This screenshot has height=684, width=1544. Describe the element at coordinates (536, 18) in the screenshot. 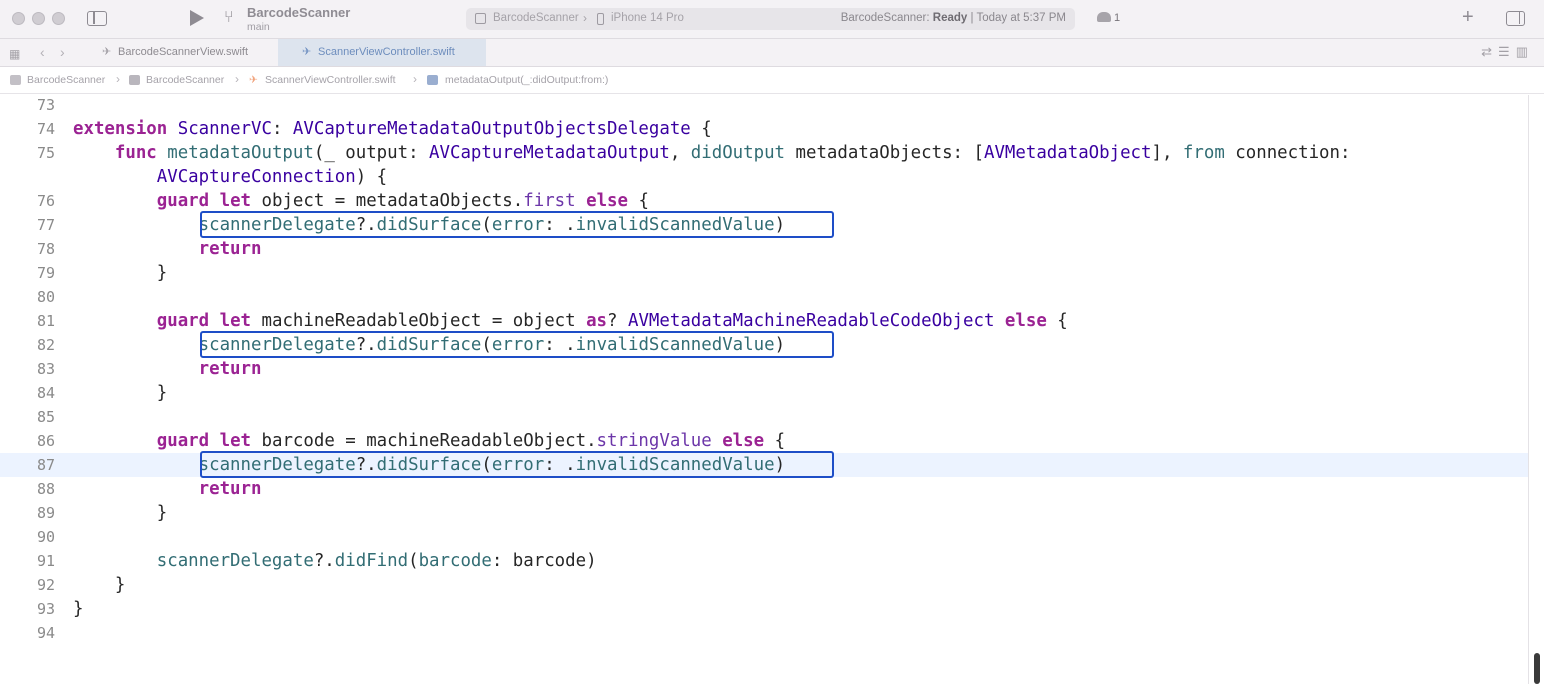

I see `scheme-selector: BarcodeScanner` at that location.